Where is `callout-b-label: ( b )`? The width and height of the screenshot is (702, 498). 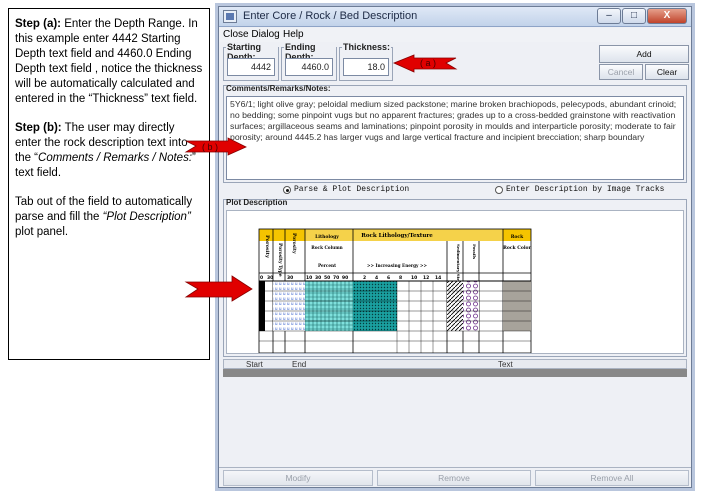
callout-b-label: ( b ) is located at coordinates (210, 147).